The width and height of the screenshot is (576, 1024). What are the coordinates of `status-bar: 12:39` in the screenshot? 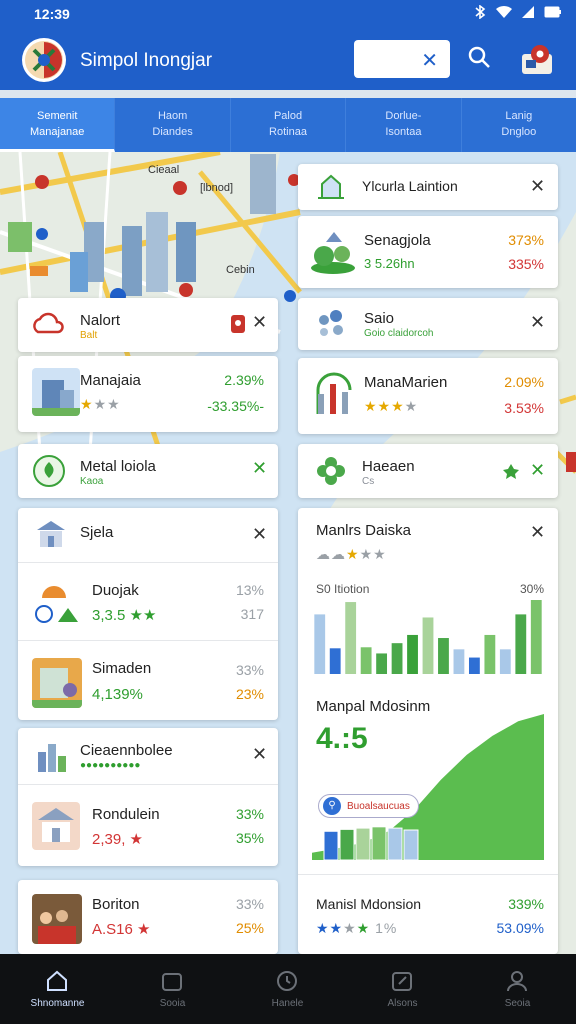 It's located at (288, 15).